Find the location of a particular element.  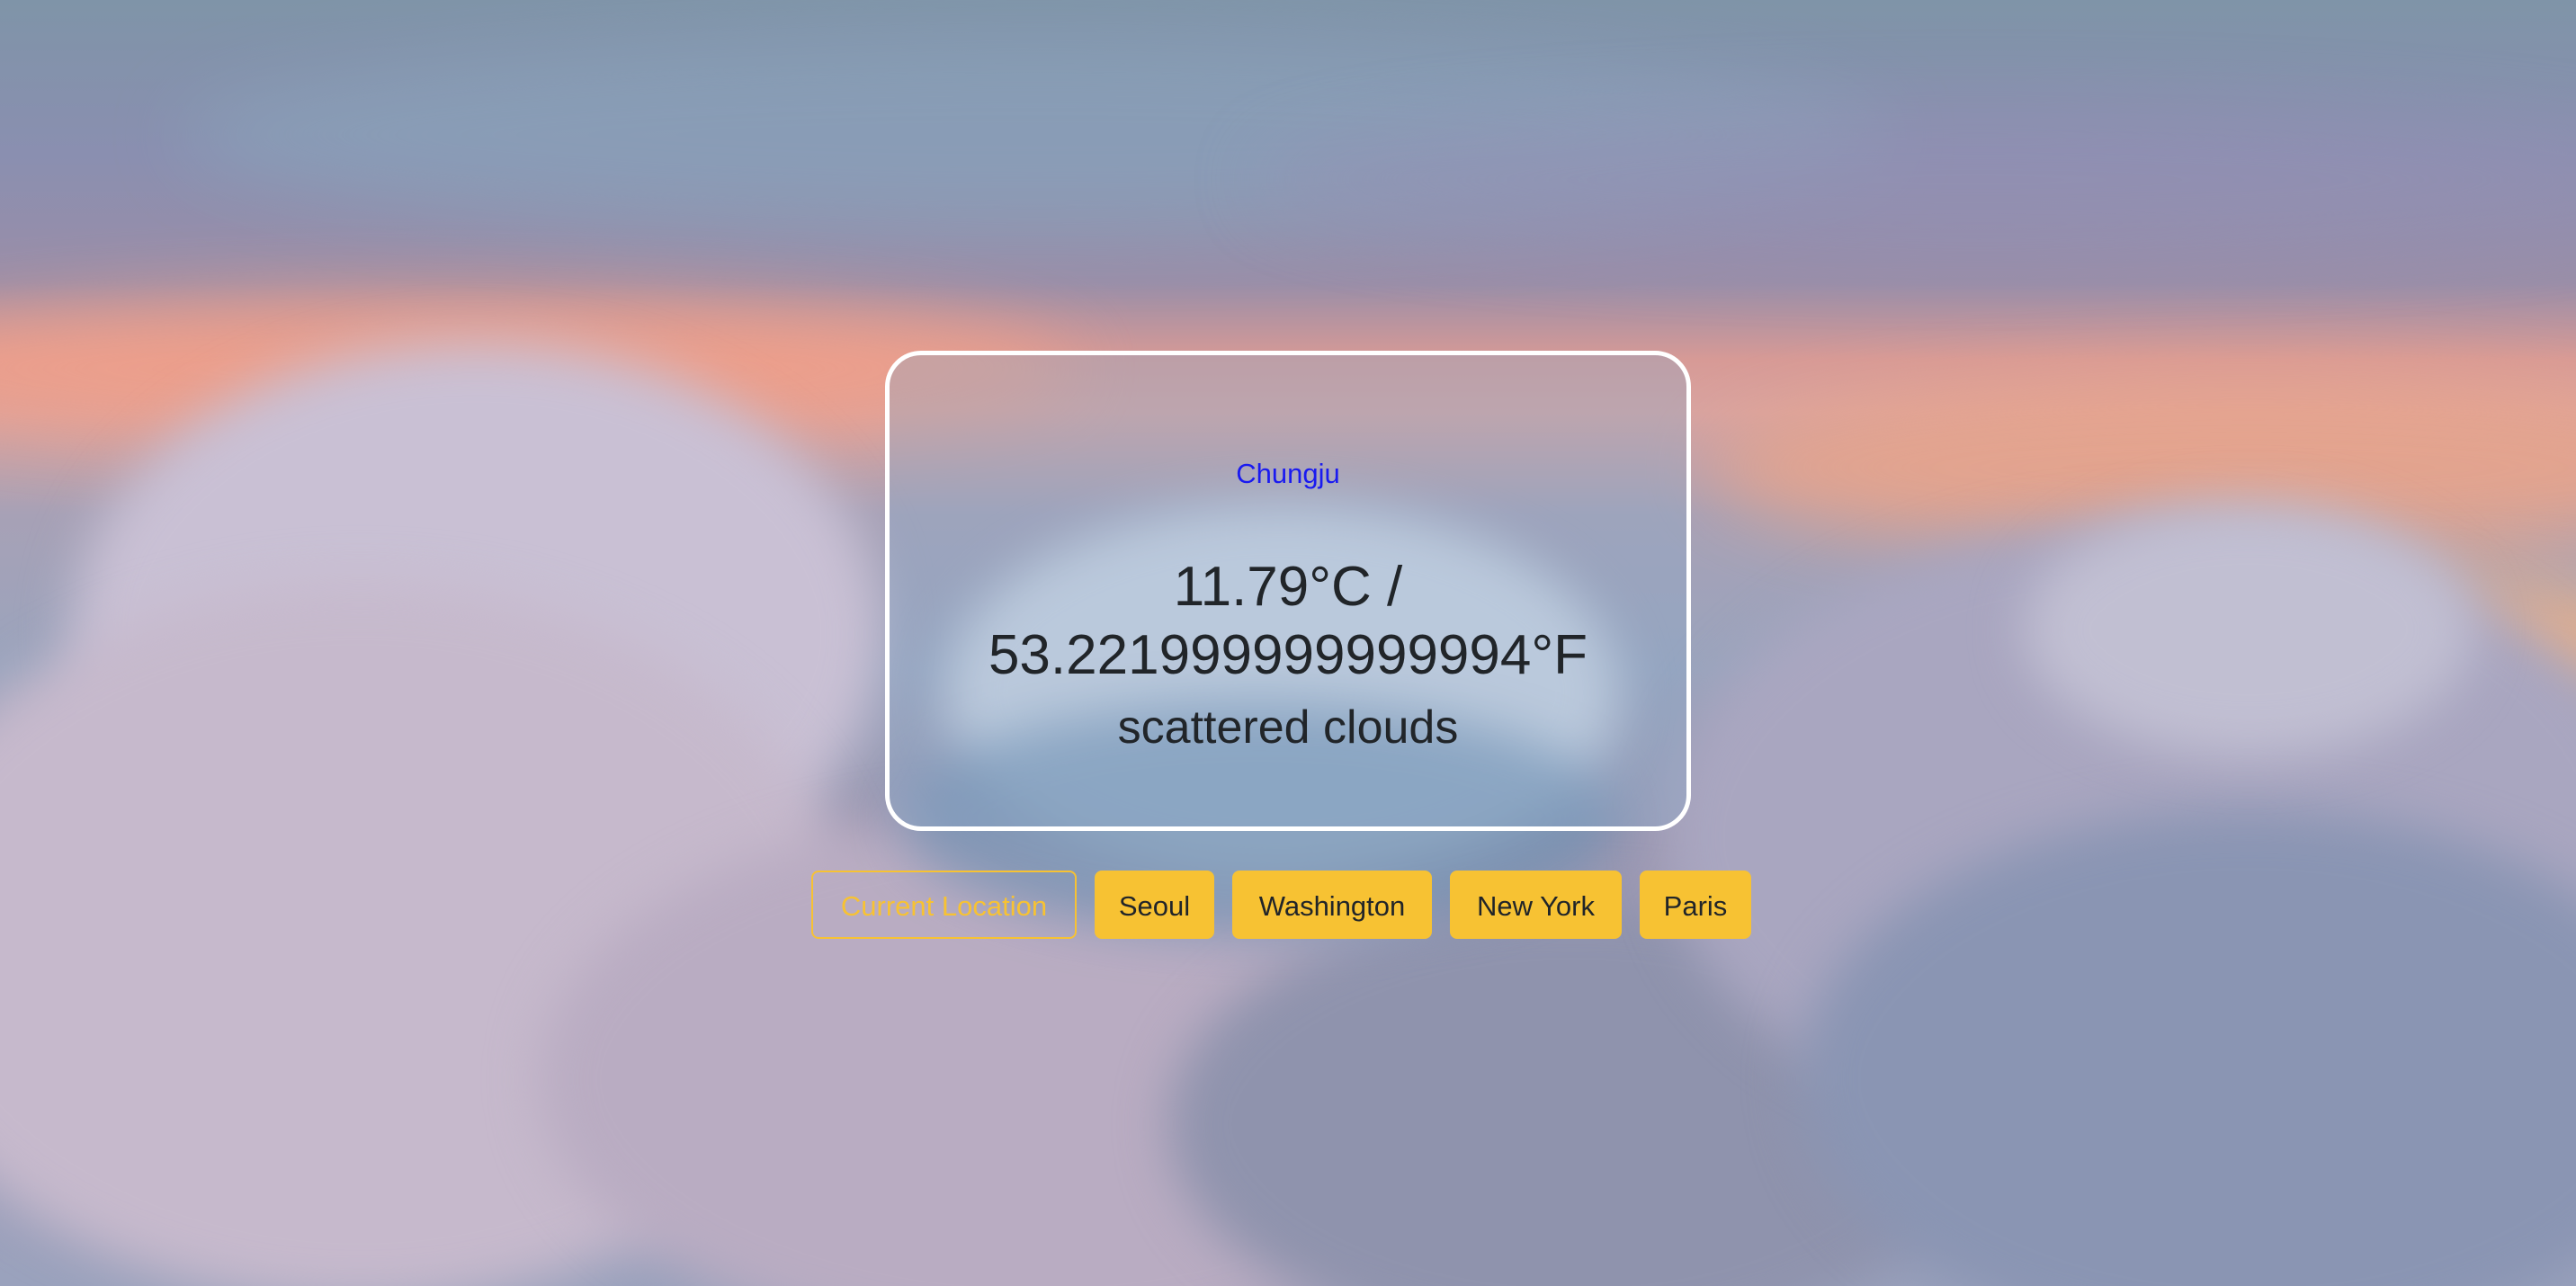

weather-description: scattered clouds is located at coordinates (1288, 728).